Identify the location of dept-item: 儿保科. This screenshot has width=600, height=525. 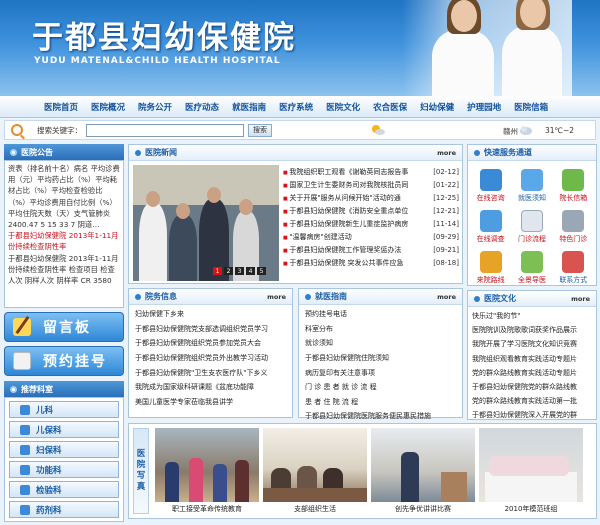
(64, 429).